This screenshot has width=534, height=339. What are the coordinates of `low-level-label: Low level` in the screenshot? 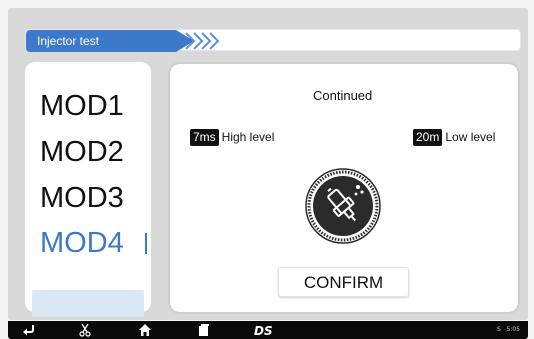 It's located at (470, 137).